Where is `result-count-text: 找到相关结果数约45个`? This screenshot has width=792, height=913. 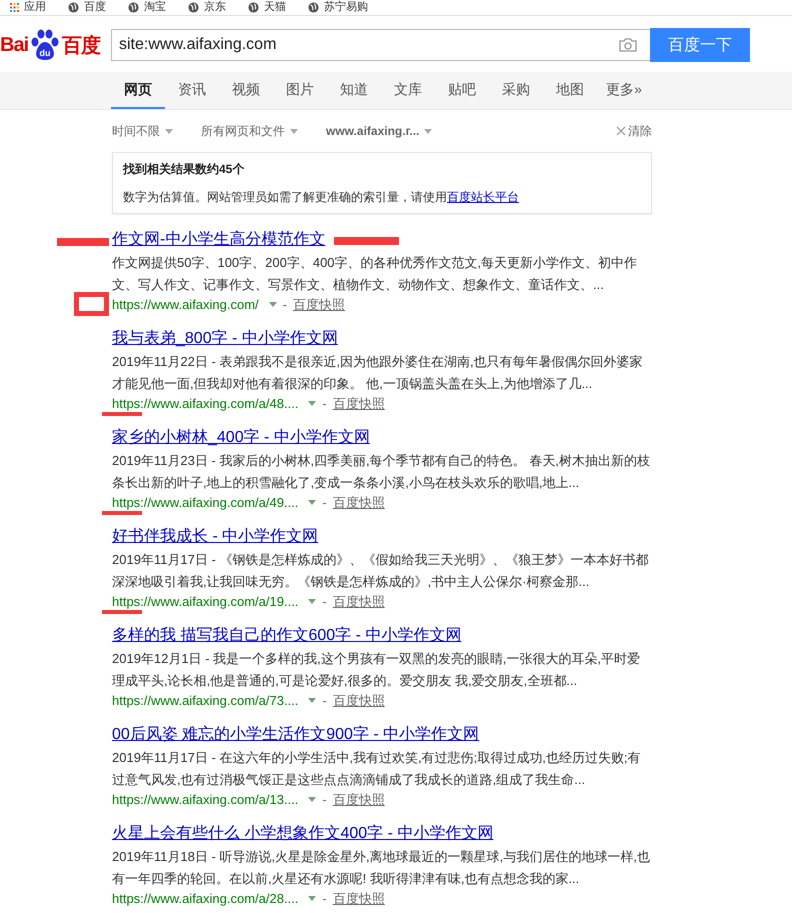
result-count-text: 找到相关结果数约45个 is located at coordinates (184, 169).